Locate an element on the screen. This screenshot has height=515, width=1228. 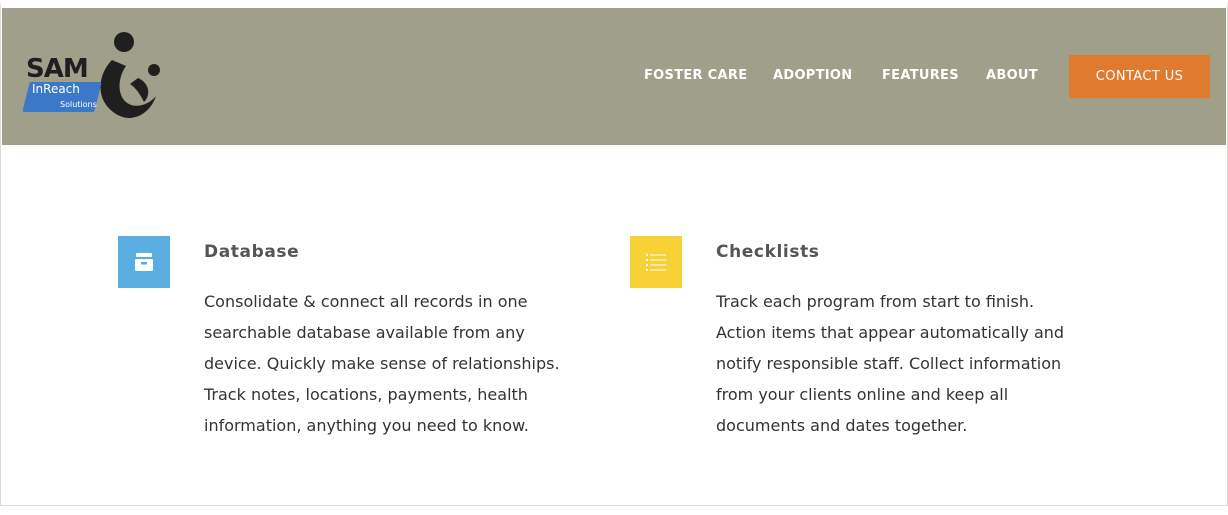
checklist-icon is located at coordinates (656, 262).